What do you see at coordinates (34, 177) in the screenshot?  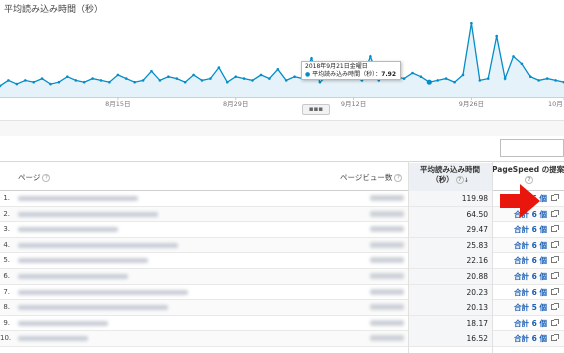 I see `column-header-page: ページ?` at bounding box center [34, 177].